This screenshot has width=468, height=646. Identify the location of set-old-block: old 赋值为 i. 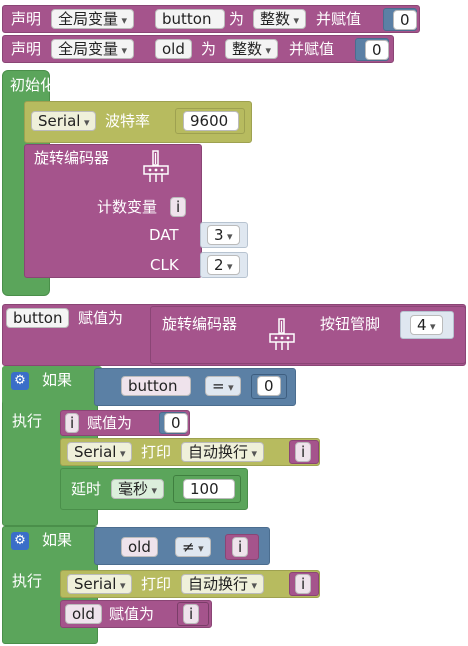
(136, 614).